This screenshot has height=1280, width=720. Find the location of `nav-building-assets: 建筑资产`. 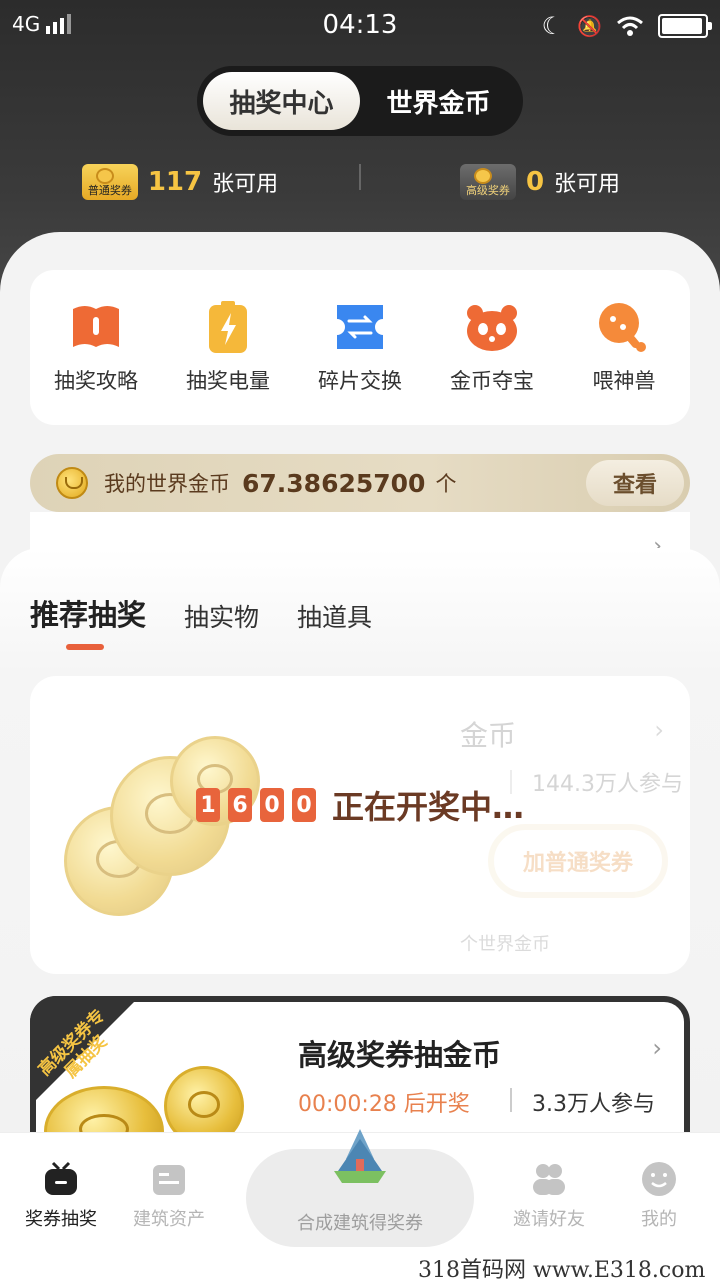

nav-building-assets: 建筑资产 is located at coordinates (169, 1196).